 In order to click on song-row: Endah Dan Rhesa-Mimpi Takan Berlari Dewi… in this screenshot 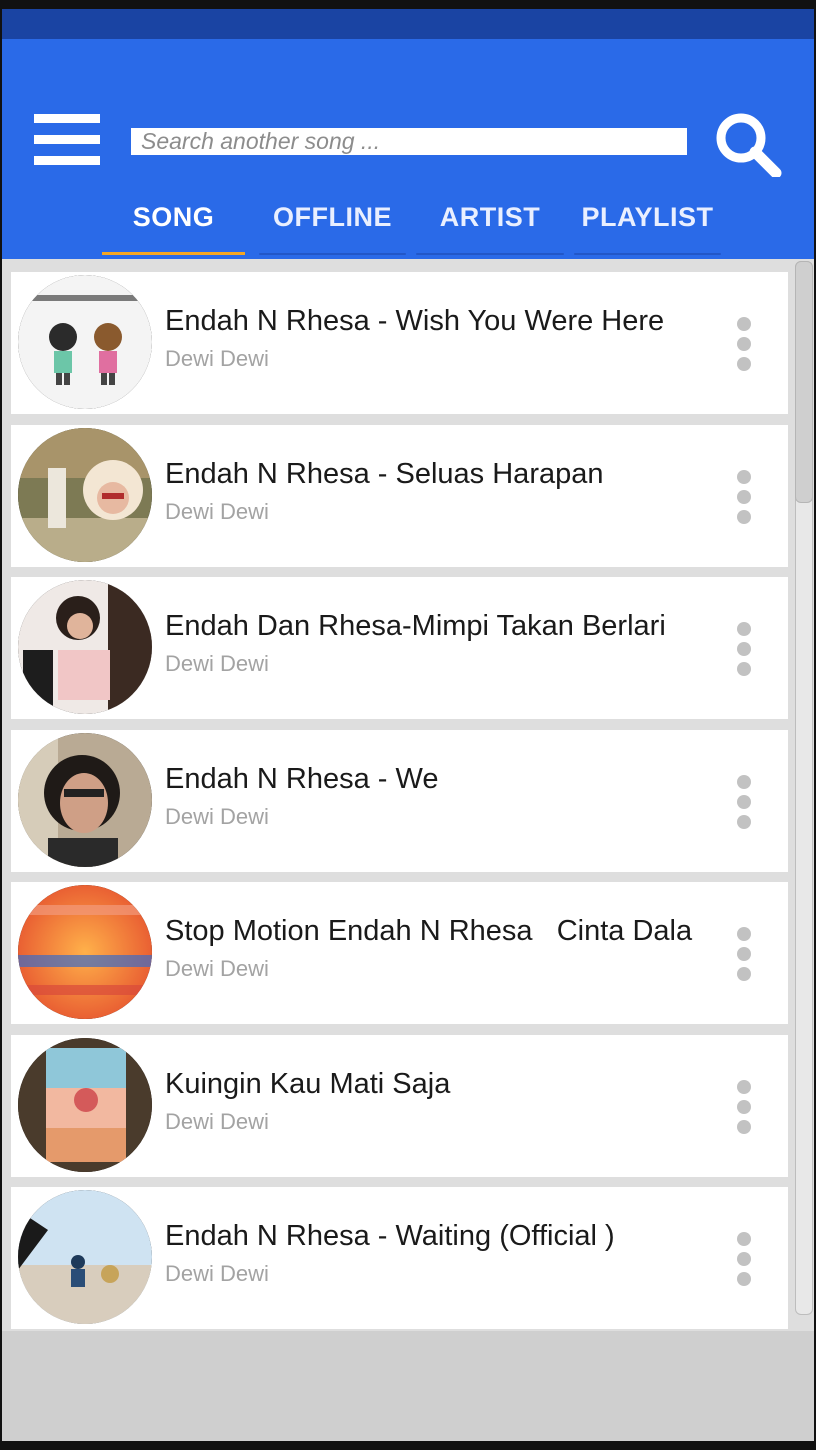, I will do `click(399, 648)`.